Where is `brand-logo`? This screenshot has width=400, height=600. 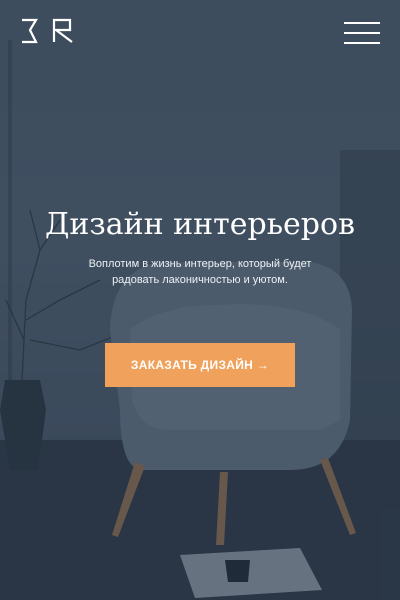 brand-logo is located at coordinates (47, 31).